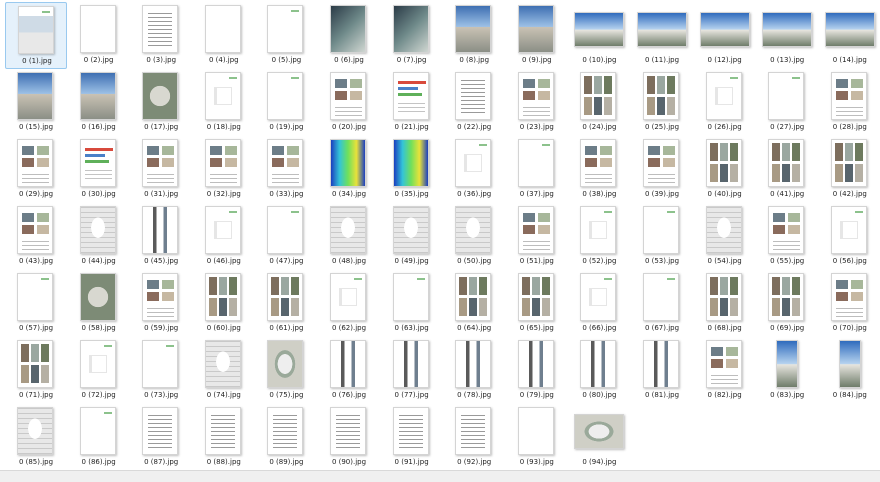  I want to click on file-item: 0 (66).jpg, so click(599, 303).